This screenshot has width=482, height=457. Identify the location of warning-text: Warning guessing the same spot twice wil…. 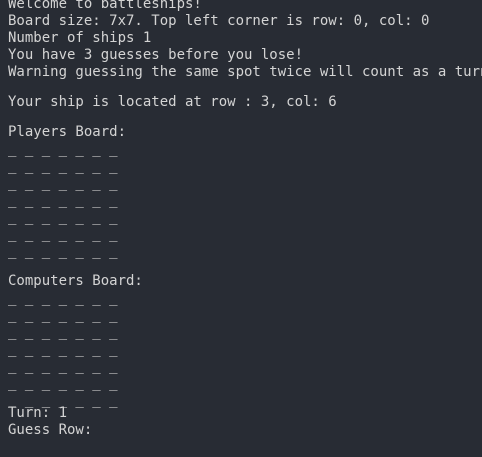
(245, 72).